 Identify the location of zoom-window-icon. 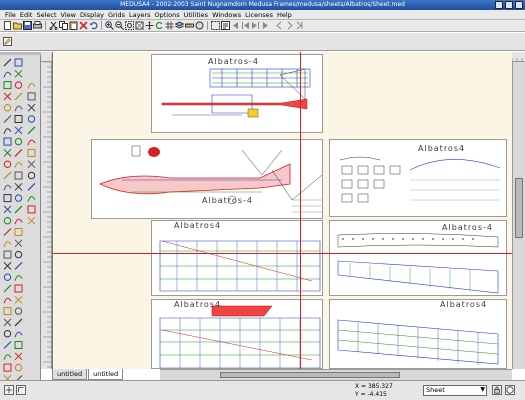
(129, 25).